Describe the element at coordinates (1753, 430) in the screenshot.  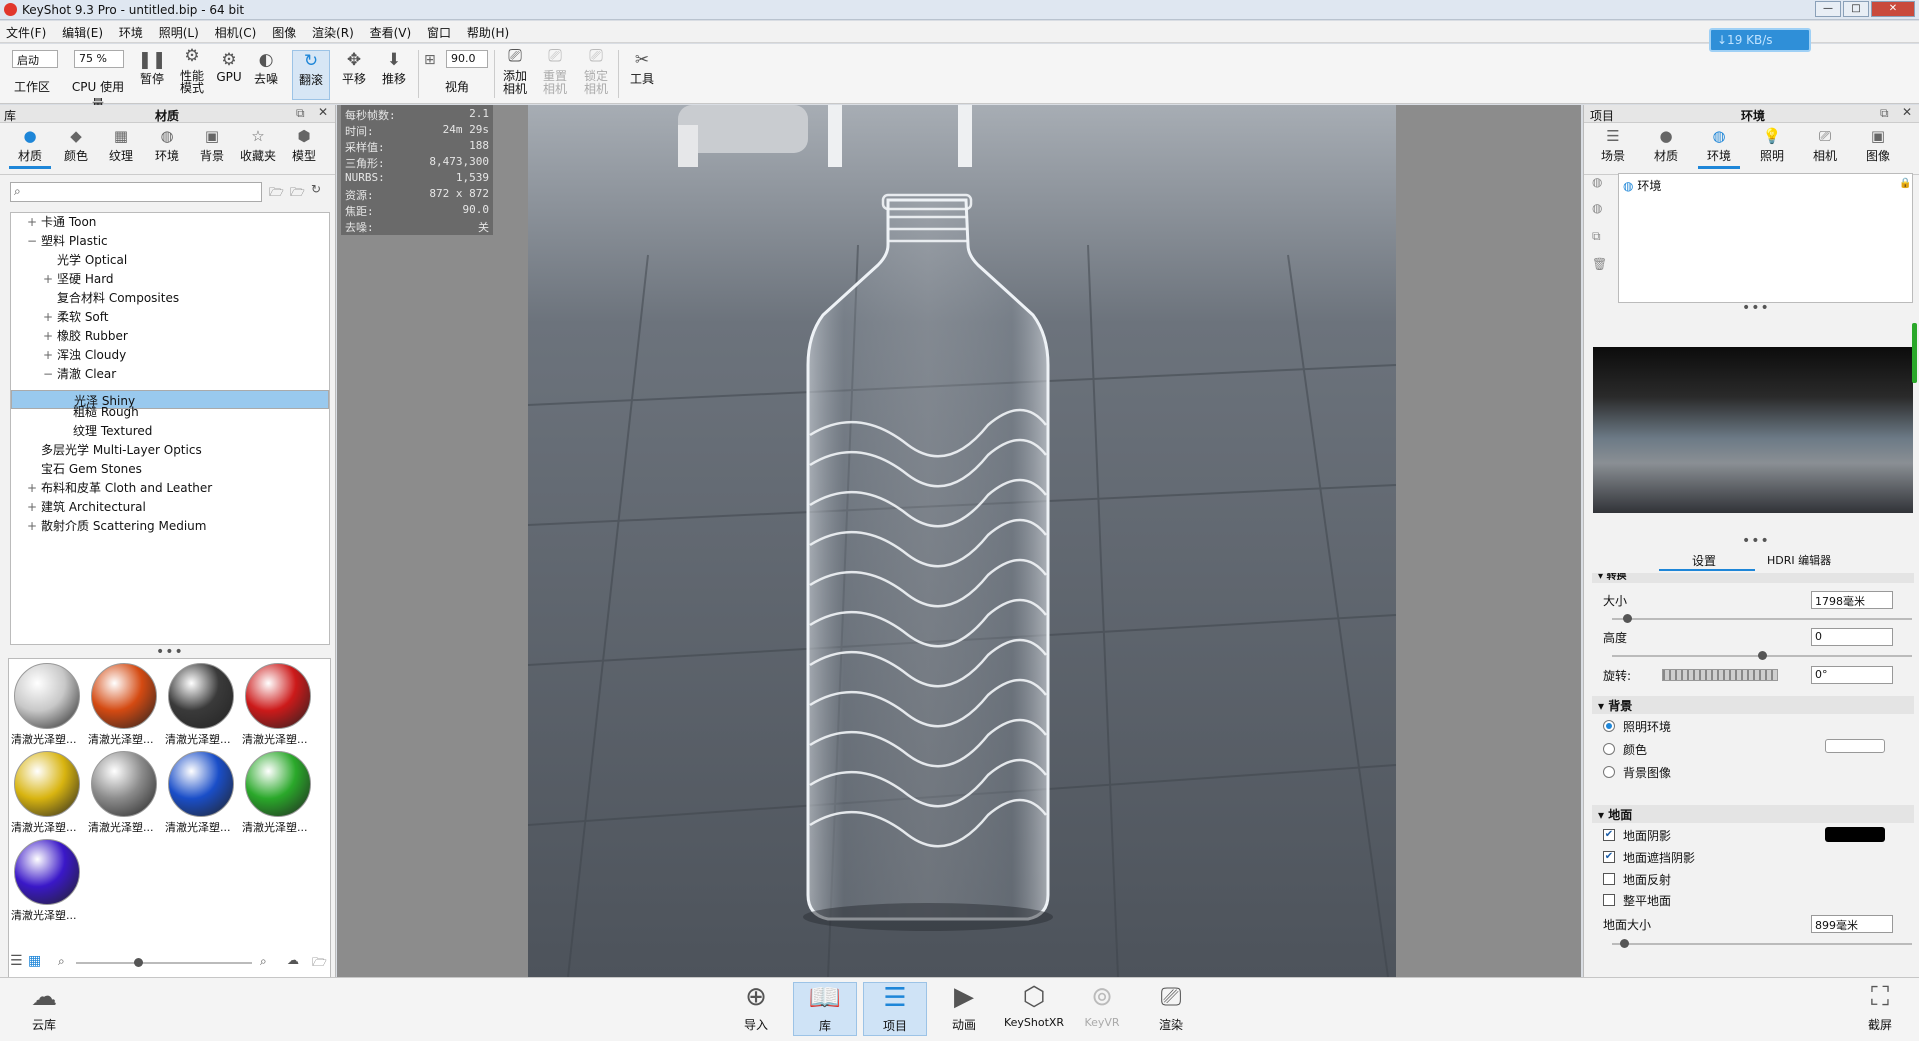
I see `hdri-preview` at that location.